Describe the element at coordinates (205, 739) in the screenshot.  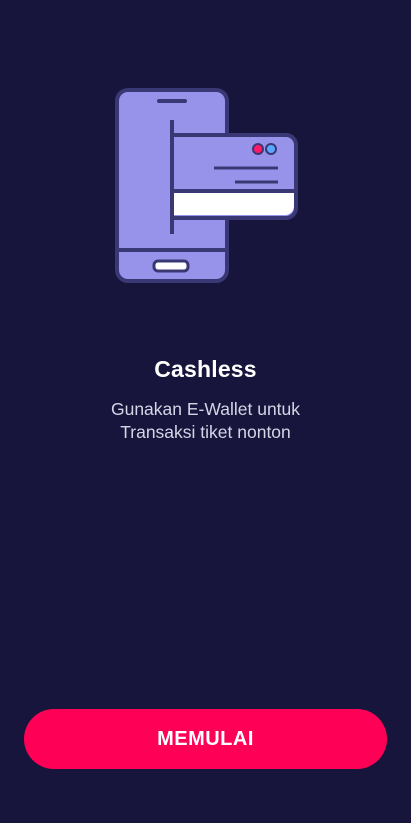
I see `start-button: MEMULAI` at that location.